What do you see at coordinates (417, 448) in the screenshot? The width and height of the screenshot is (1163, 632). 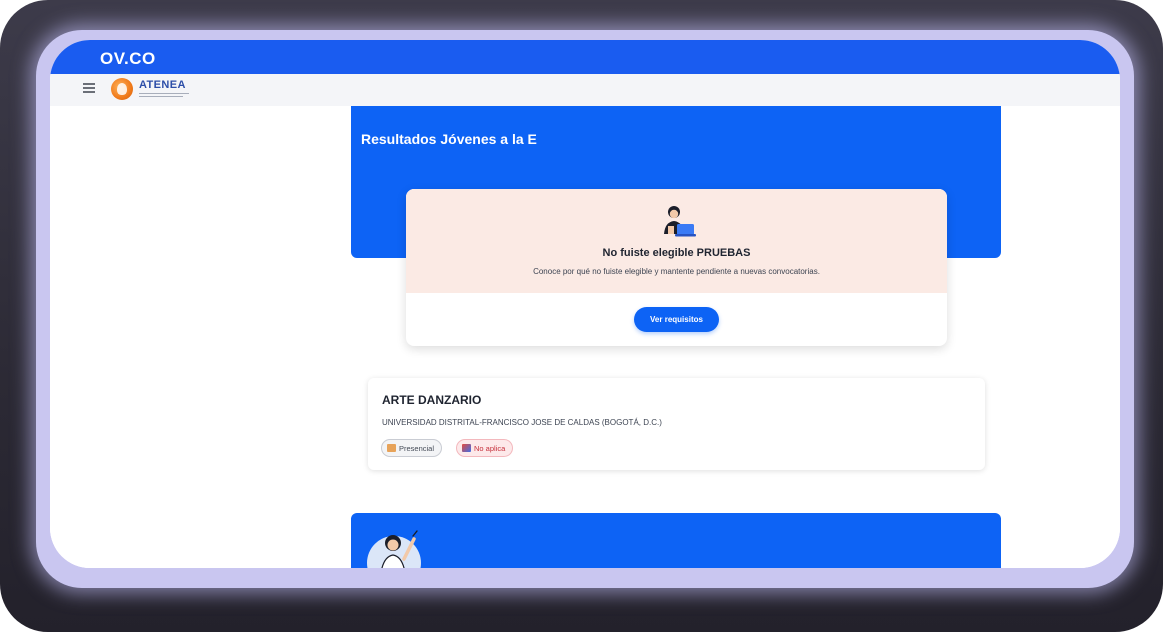 I see `modality-label: Presencial` at bounding box center [417, 448].